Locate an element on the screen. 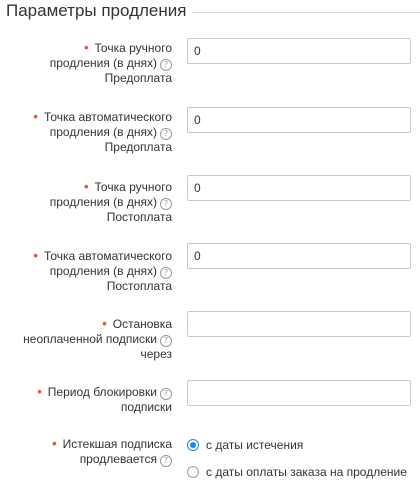  manual-prepaid-input is located at coordinates (299, 51).